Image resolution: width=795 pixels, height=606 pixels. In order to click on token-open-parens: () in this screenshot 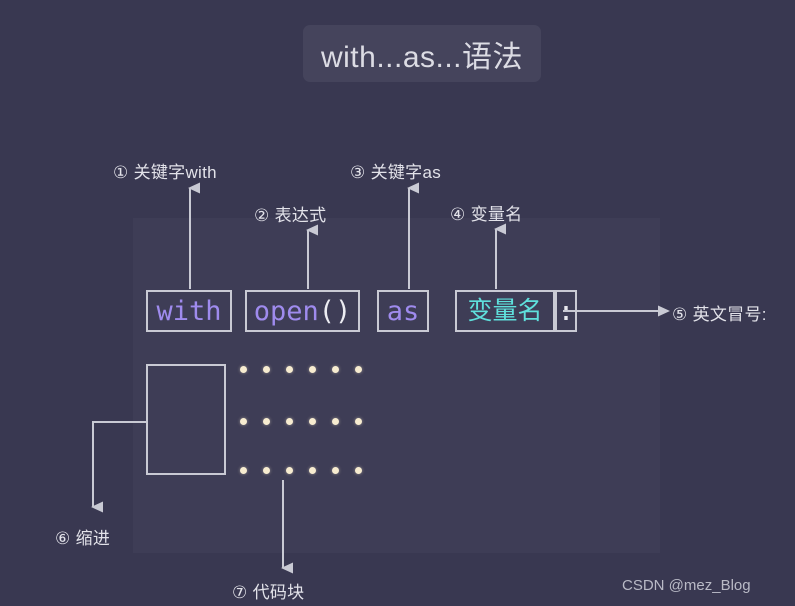, I will do `click(335, 311)`.